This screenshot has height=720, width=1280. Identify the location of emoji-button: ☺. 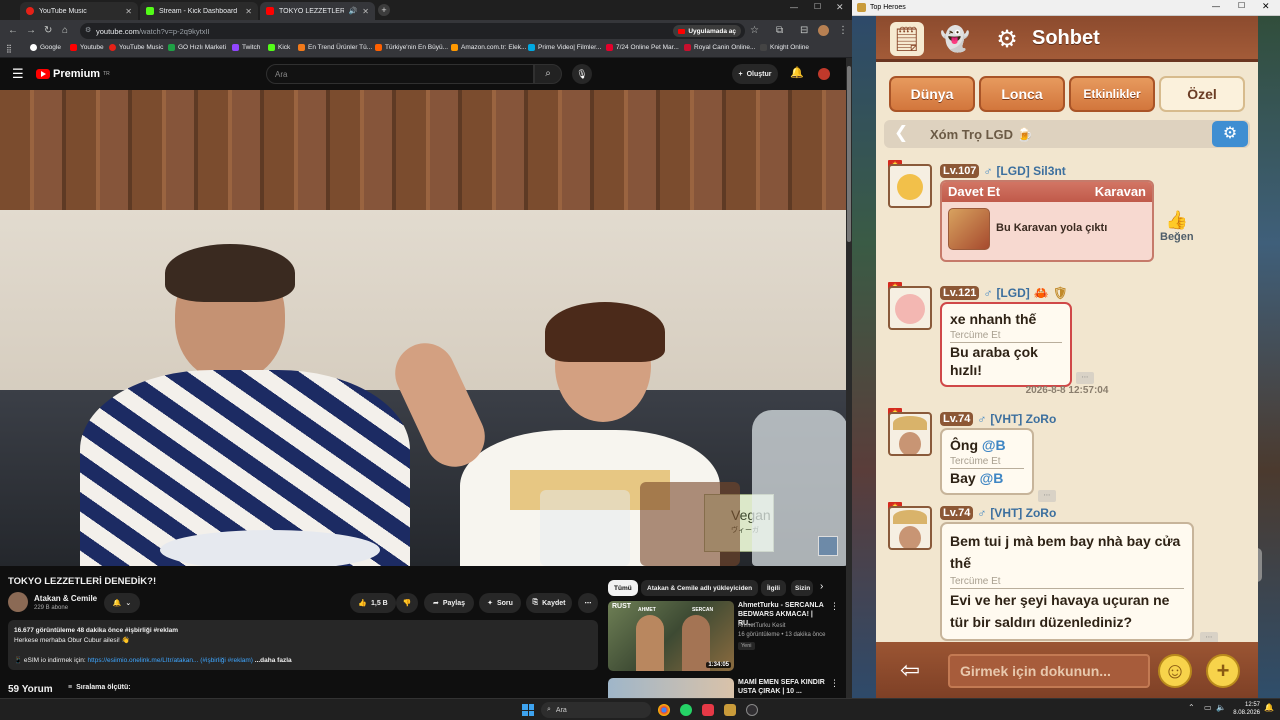
(1175, 671).